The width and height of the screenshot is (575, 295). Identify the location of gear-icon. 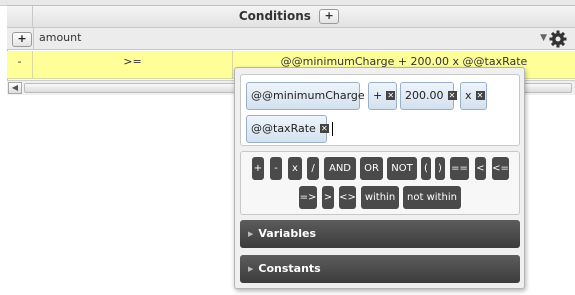
(558, 39).